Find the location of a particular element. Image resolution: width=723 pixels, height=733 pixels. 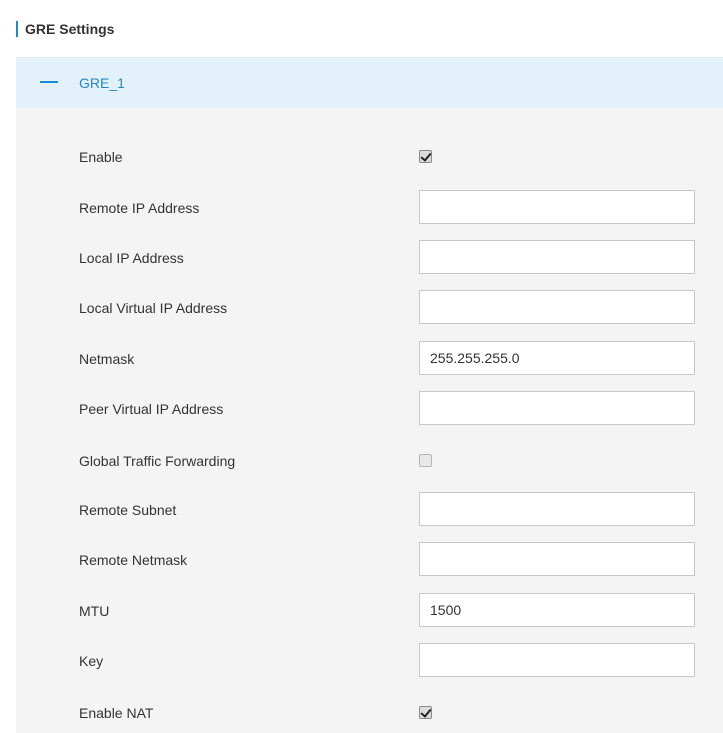

section-title: GRE Settings is located at coordinates (70, 29).